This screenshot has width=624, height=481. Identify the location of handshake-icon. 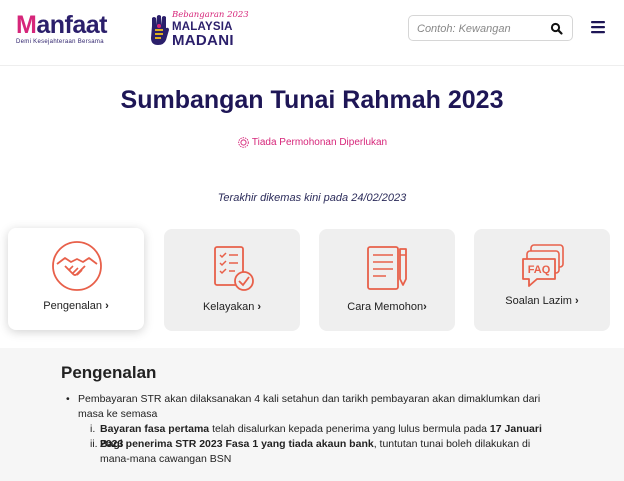
(77, 266).